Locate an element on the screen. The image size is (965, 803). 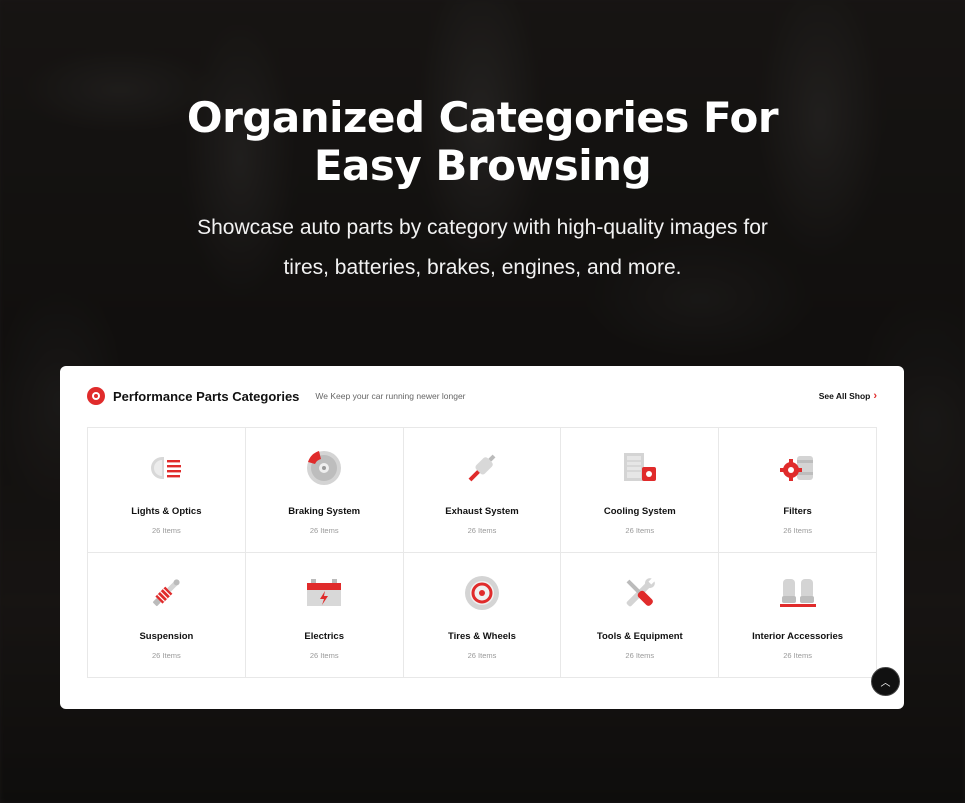
category-name: Electrics is located at coordinates (324, 636).